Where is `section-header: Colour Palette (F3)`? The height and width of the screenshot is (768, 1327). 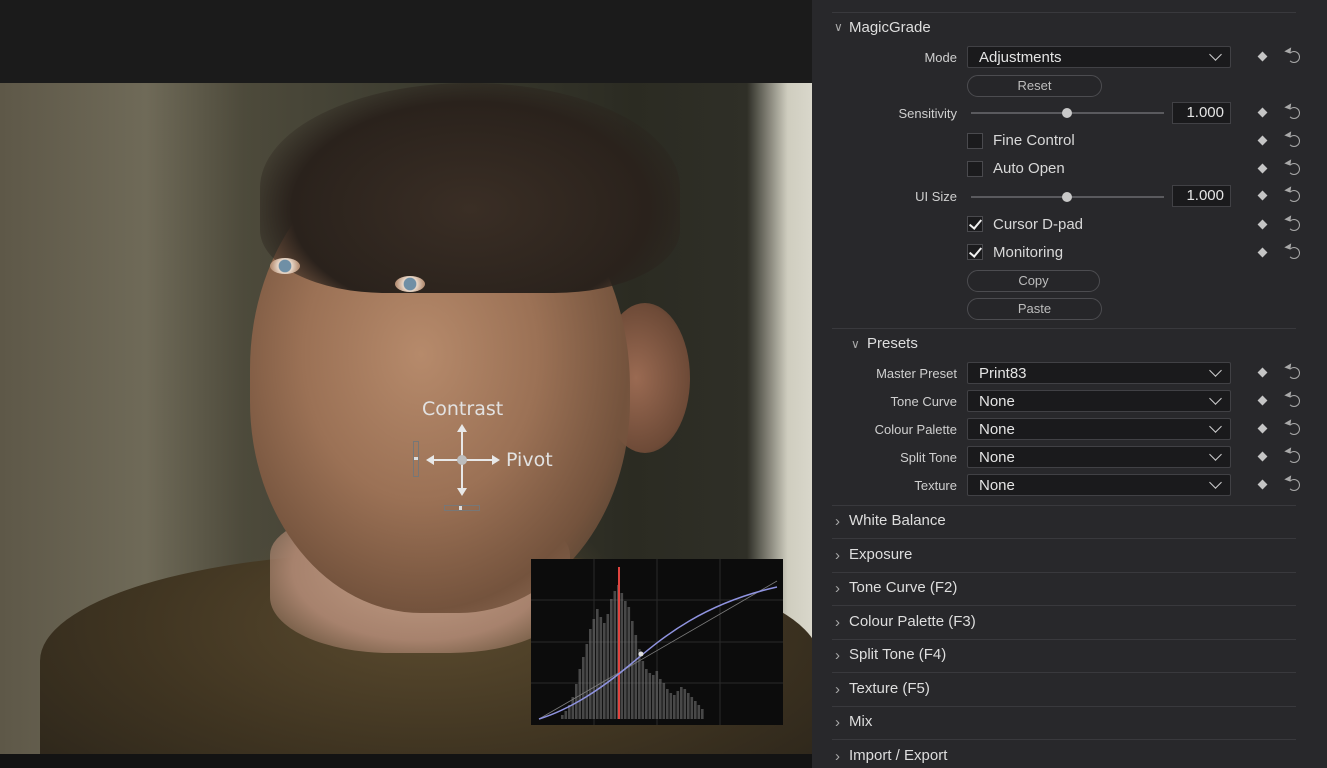
section-header: Colour Palette (F3) is located at coordinates (912, 621).